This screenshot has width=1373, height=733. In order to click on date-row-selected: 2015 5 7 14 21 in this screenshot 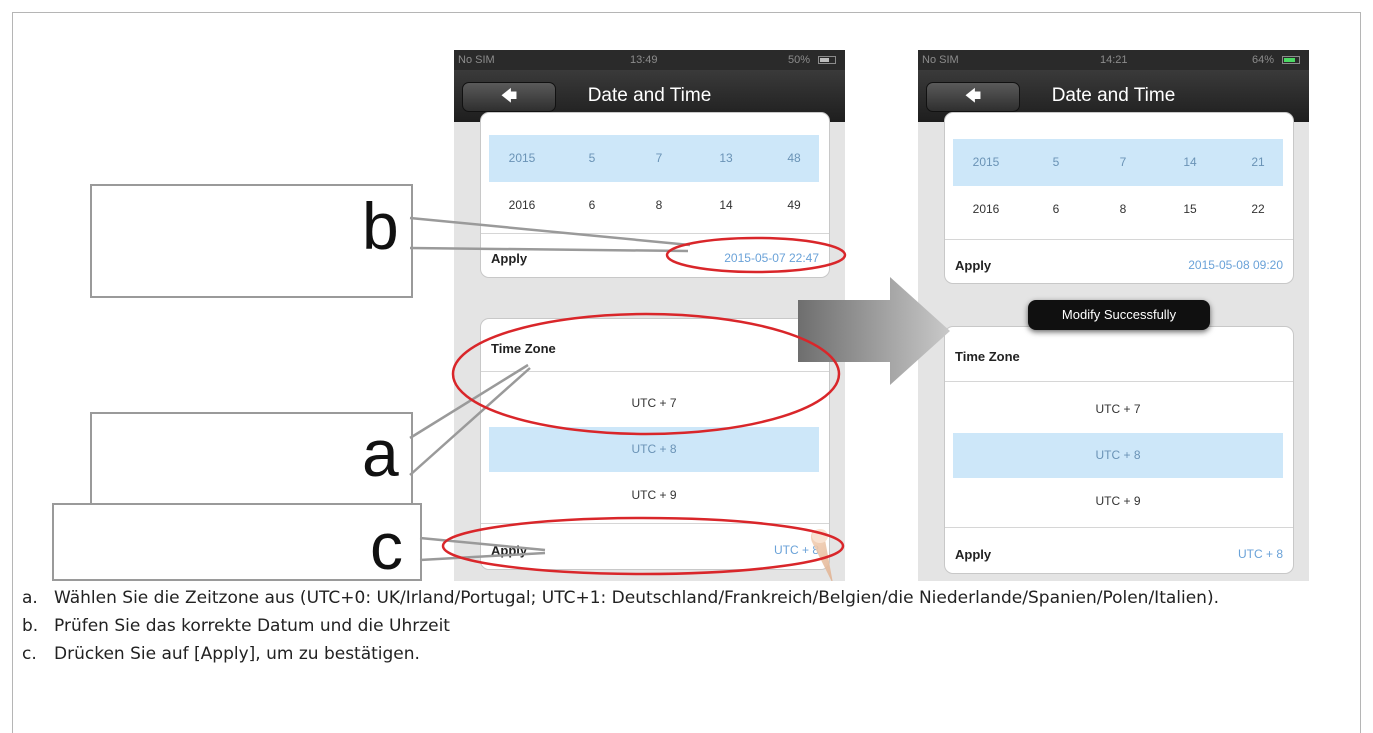, I will do `click(1118, 162)`.